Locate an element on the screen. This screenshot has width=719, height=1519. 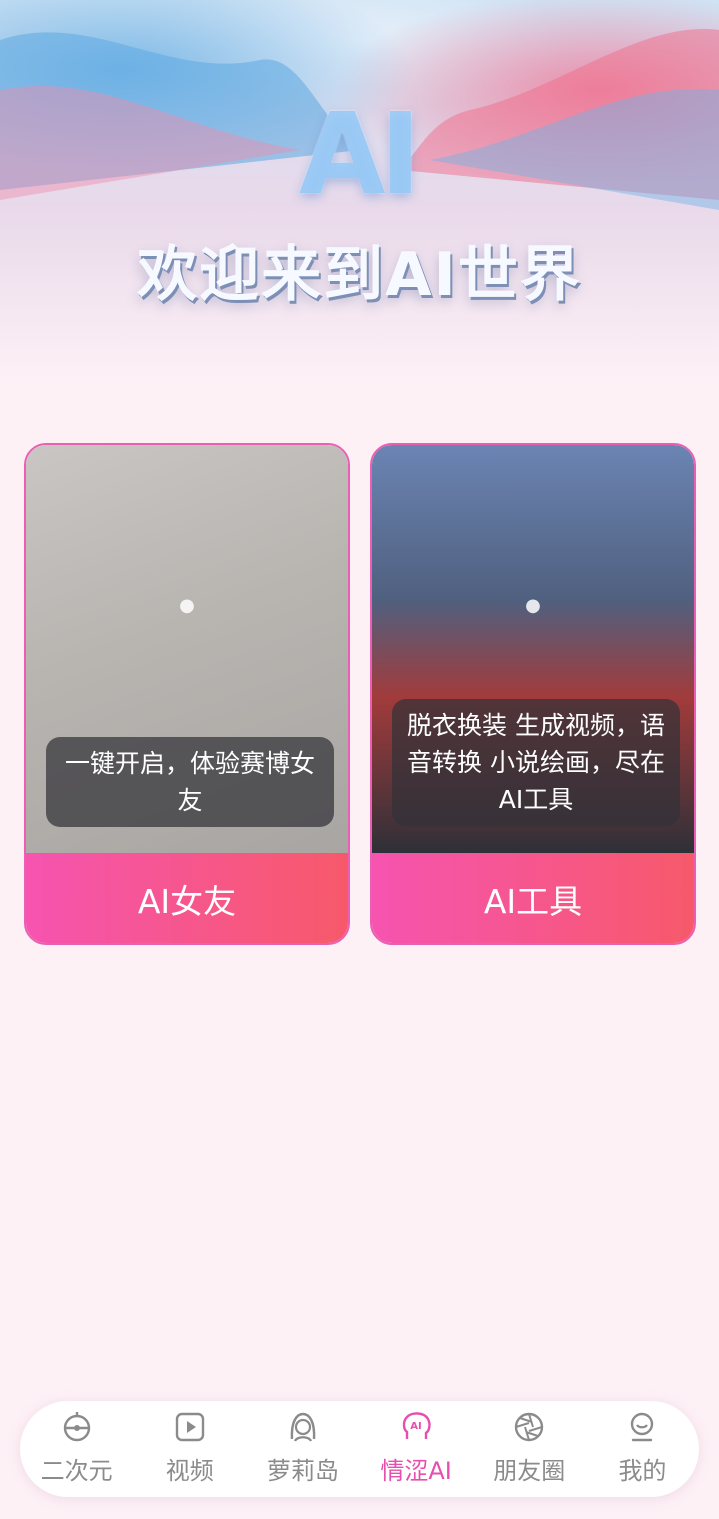
tab-label: 视频 is located at coordinates (189, 1471).